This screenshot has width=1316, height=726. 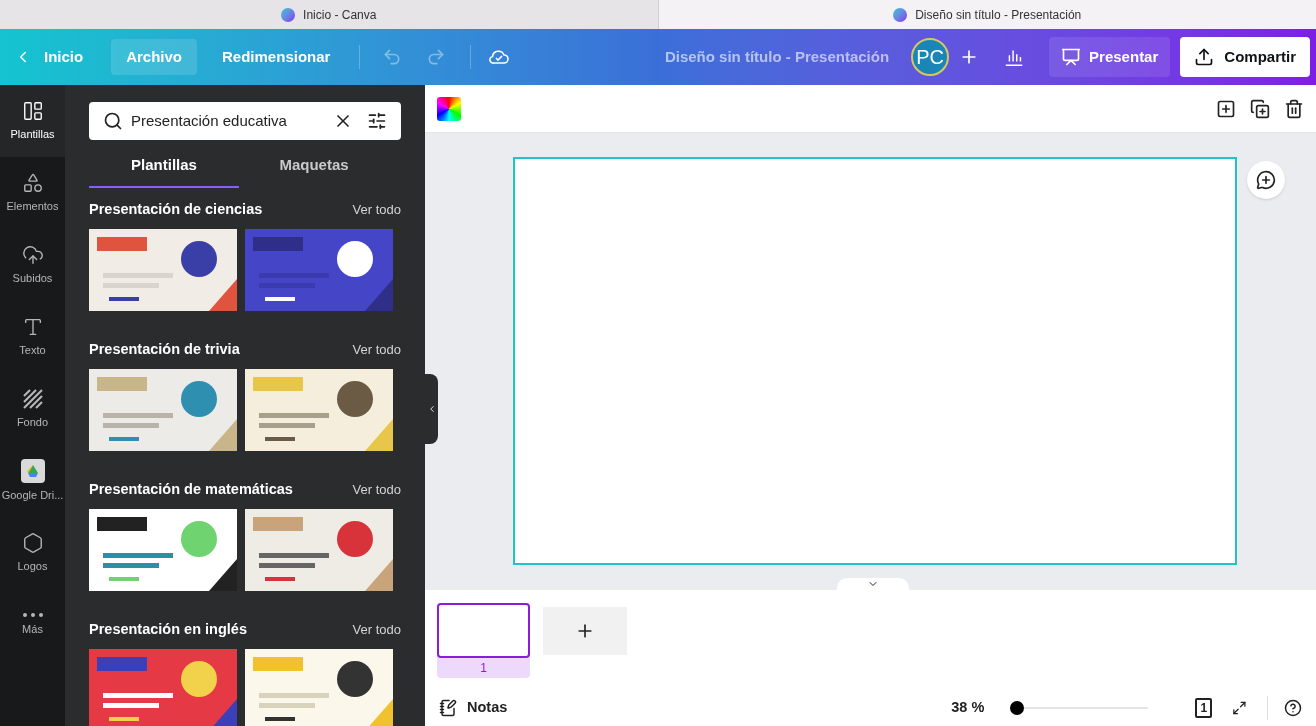 What do you see at coordinates (1204, 708) in the screenshot?
I see `page-count: 1` at bounding box center [1204, 708].